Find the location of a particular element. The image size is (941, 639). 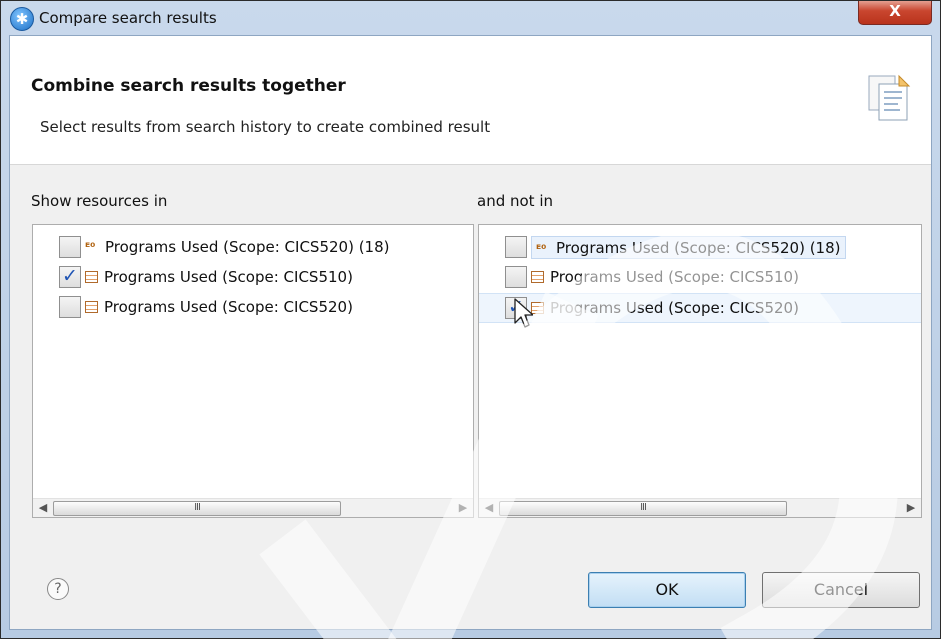

checkbox-checked: ✓ is located at coordinates (70, 277).